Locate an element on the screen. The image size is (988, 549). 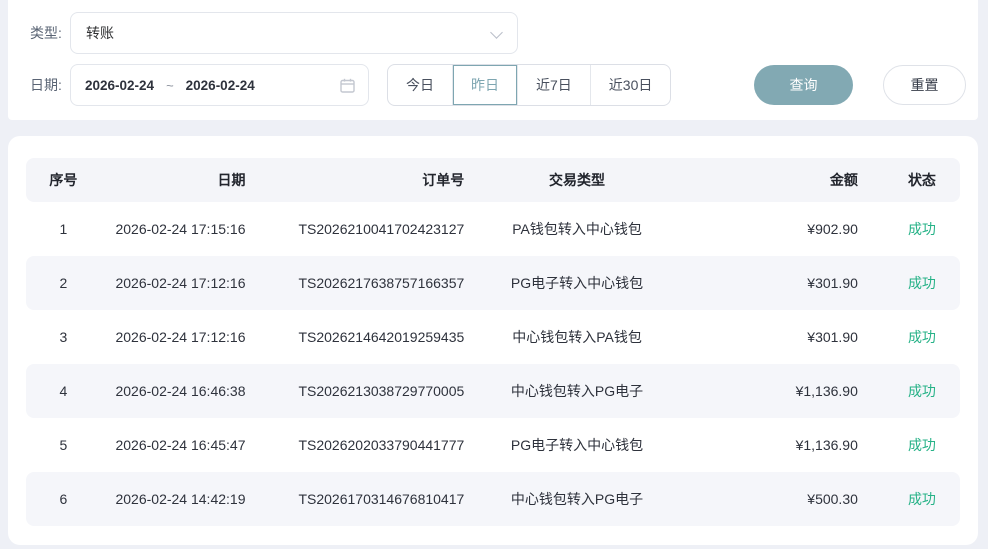
type-label: 类型: is located at coordinates (46, 33).